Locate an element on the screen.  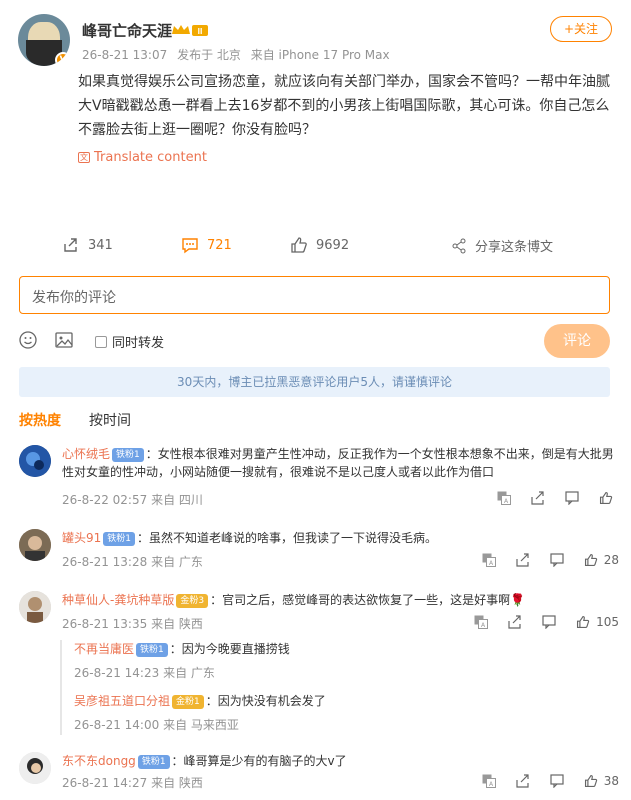
repost-button: 341 is located at coordinates (87, 245).